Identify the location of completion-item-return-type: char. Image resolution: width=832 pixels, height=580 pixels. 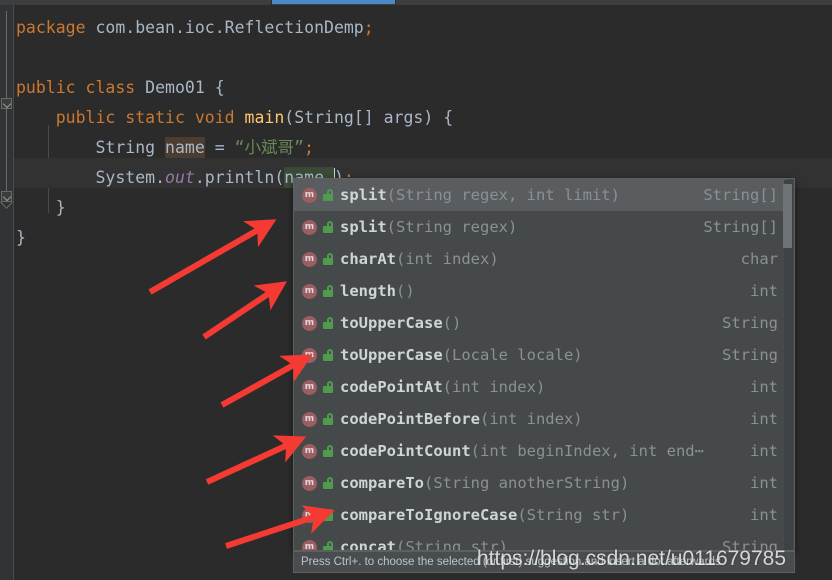
(759, 259).